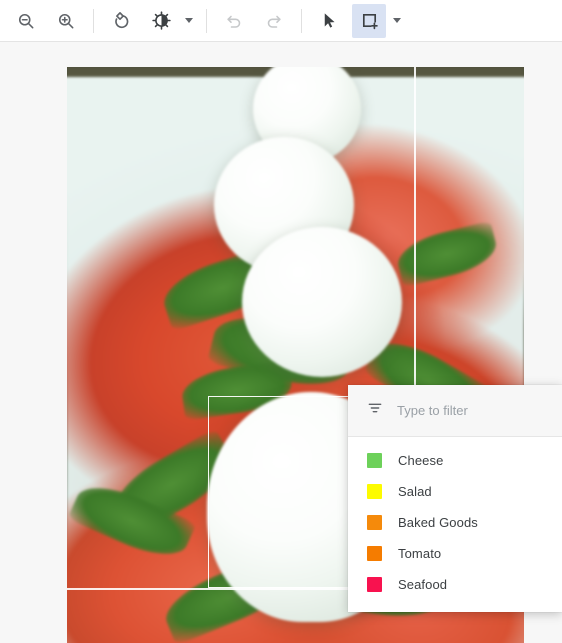  I want to click on list-item: Seafood, so click(455, 584).